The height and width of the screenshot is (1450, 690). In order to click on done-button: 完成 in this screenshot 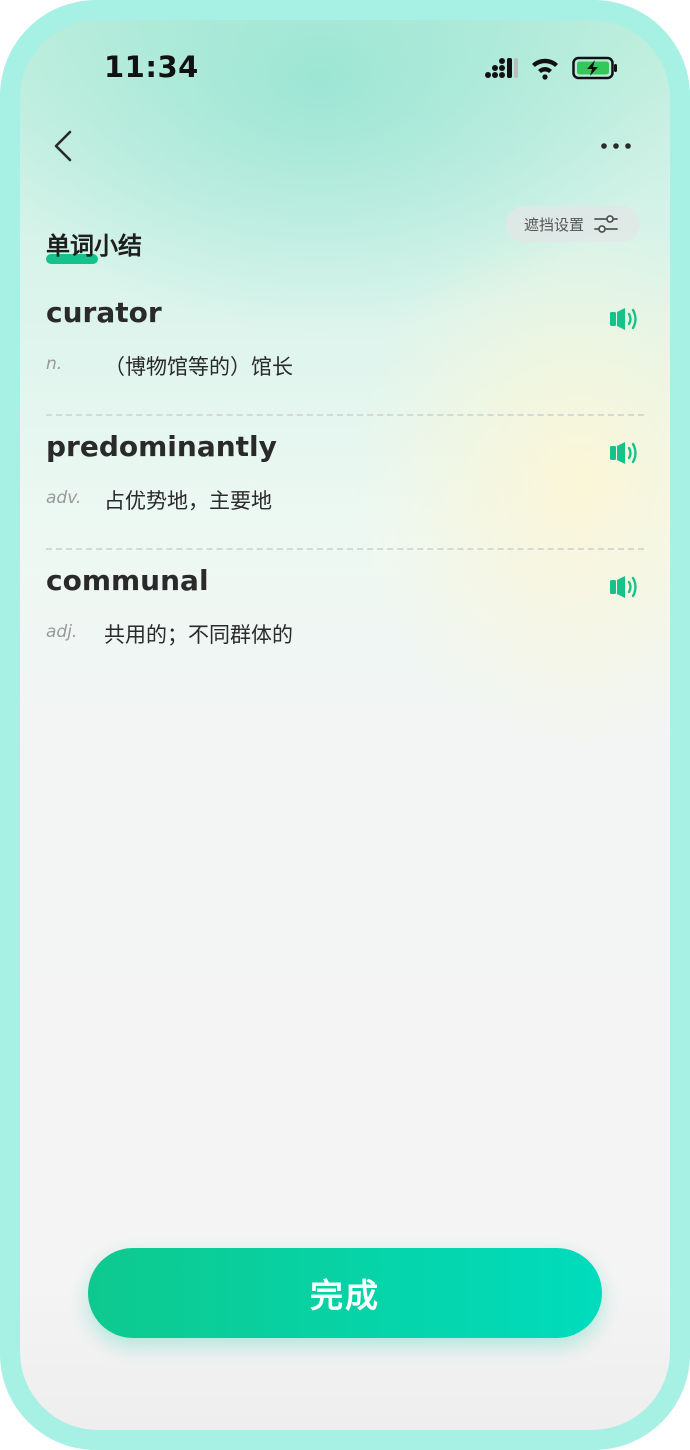, I will do `click(345, 1293)`.